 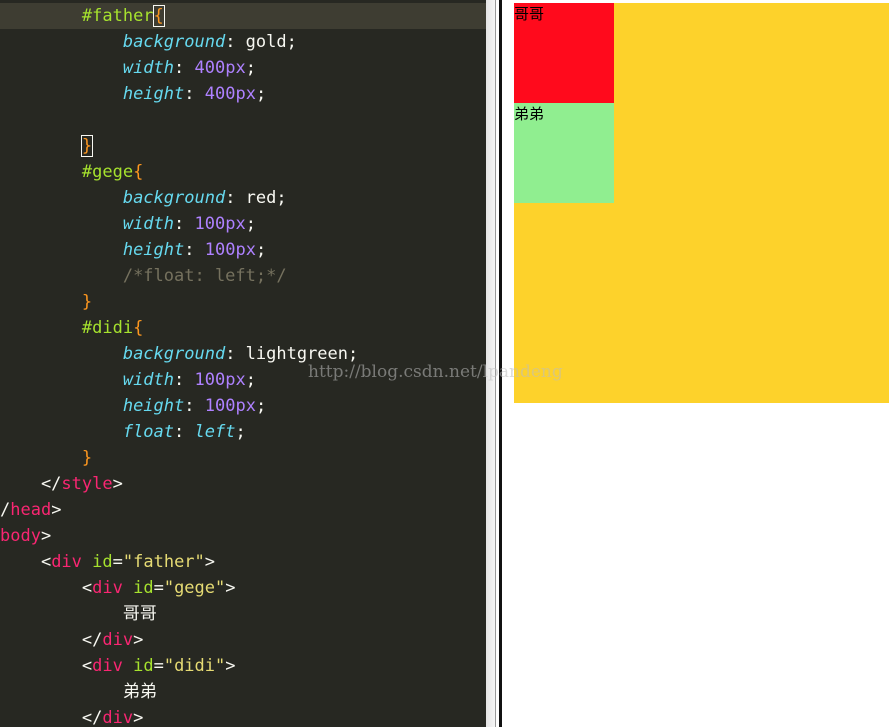 I want to click on code-line: background: gold;, so click(x=243, y=42).